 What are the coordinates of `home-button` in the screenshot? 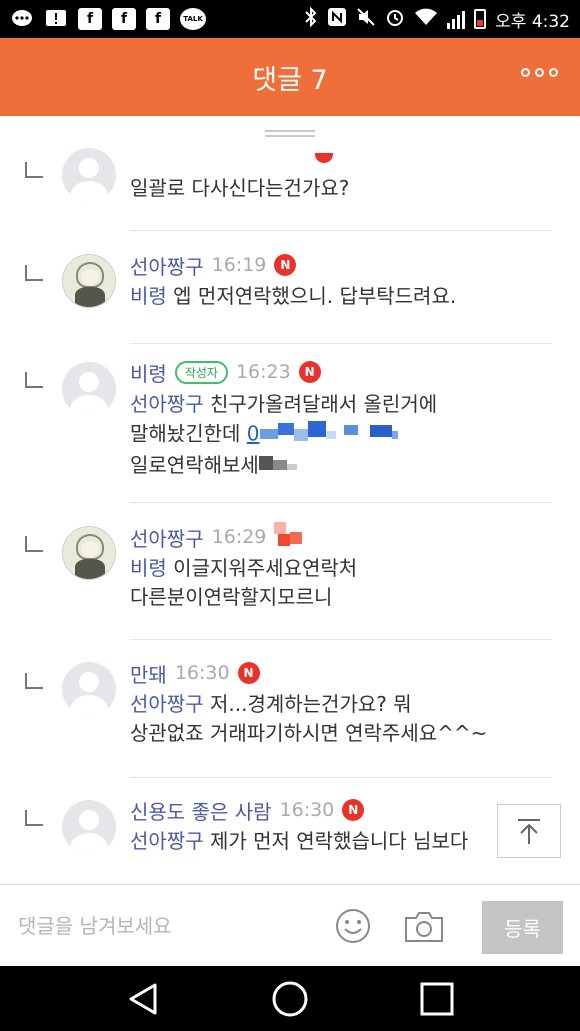 It's located at (290, 999).